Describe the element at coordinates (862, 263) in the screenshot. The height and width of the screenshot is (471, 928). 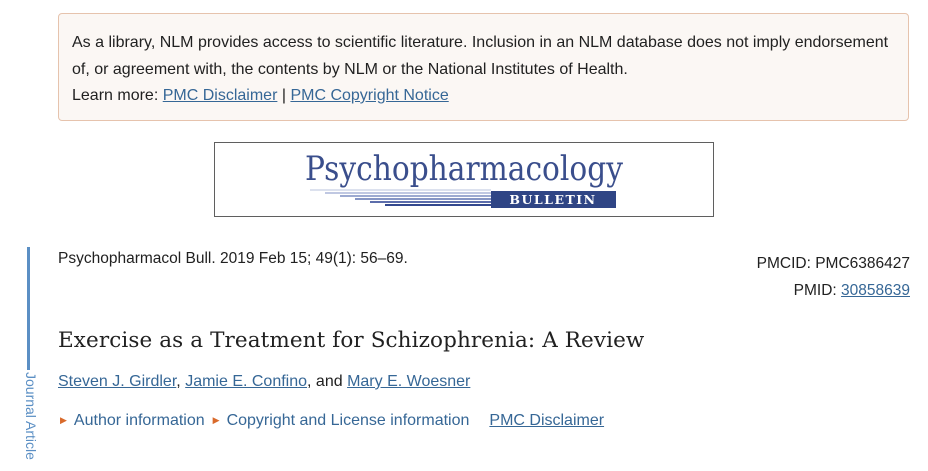
I see `pmcid-value: PMC6386427` at that location.